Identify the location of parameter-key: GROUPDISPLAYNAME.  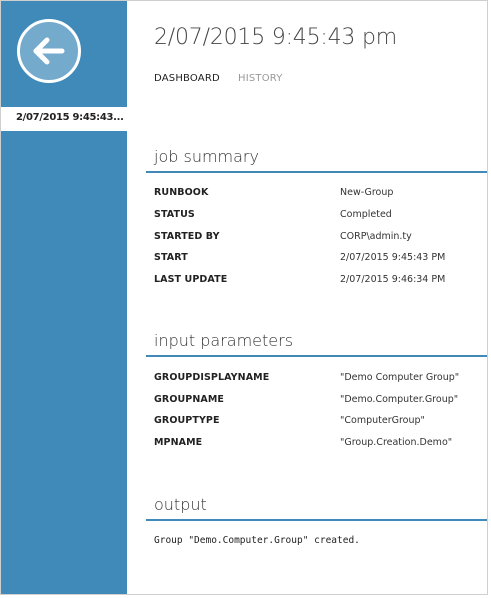
(212, 377).